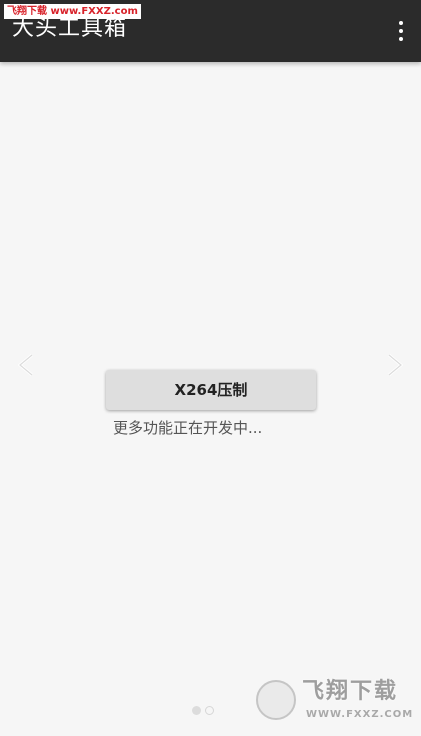 The image size is (421, 736). What do you see at coordinates (27, 365) in the screenshot?
I see `chevron-left-icon` at bounding box center [27, 365].